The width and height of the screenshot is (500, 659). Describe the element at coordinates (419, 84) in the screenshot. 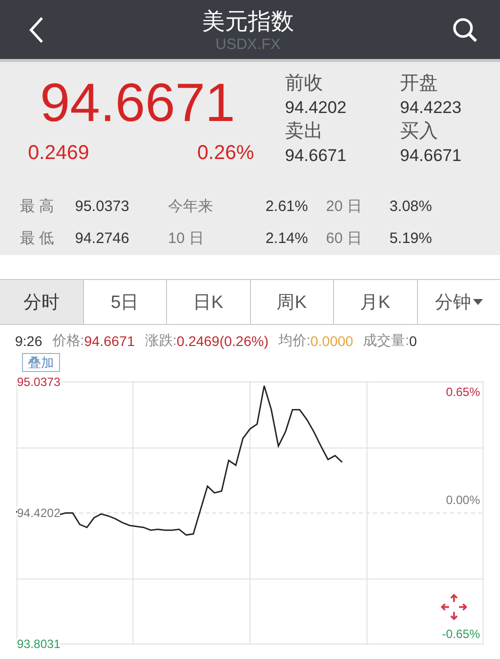

I see `field-label: 开盘` at that location.